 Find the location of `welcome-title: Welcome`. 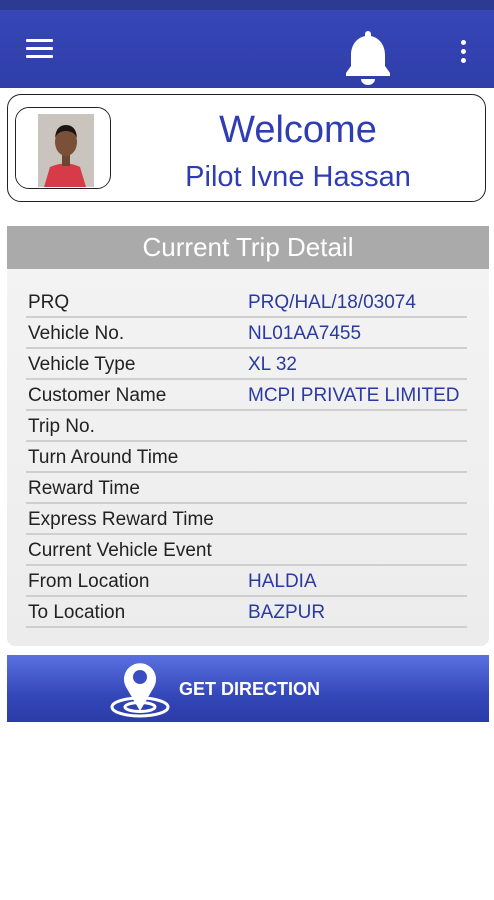

welcome-title: Welcome is located at coordinates (298, 130).